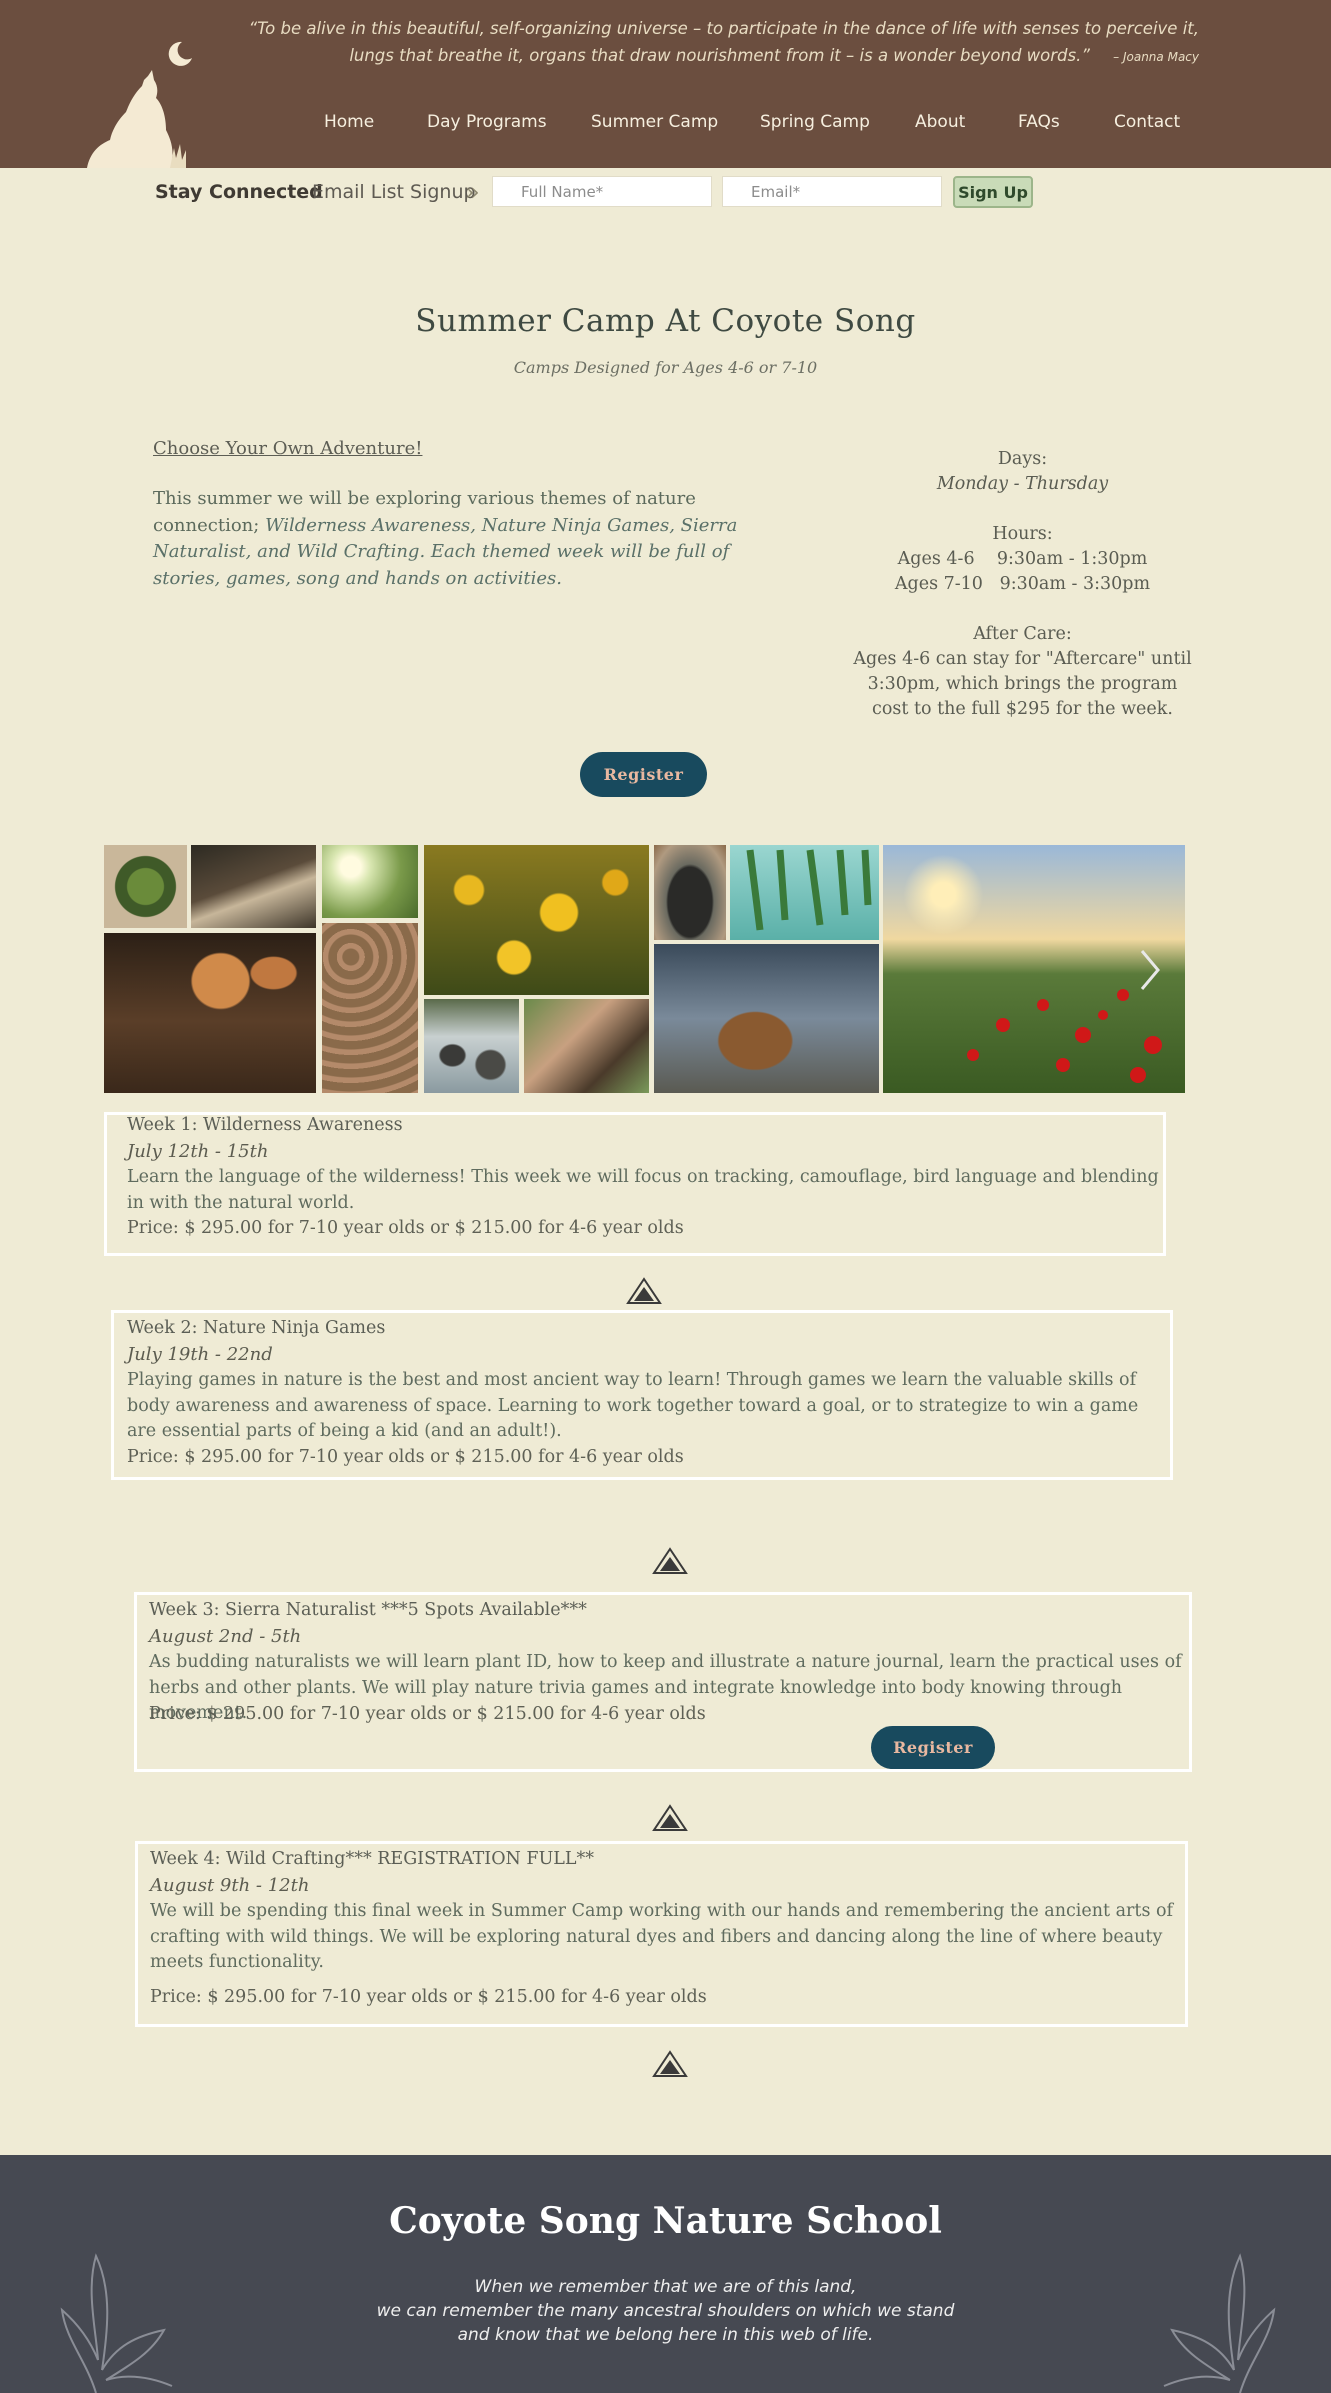  I want to click on gallery-image-tree-sun, so click(370, 881).